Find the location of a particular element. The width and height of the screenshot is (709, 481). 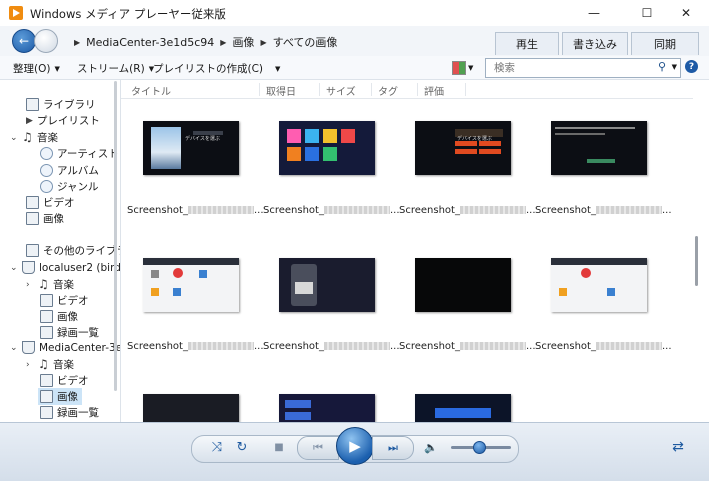

sidebar-item-videos: ビデオ is located at coordinates (50, 202).